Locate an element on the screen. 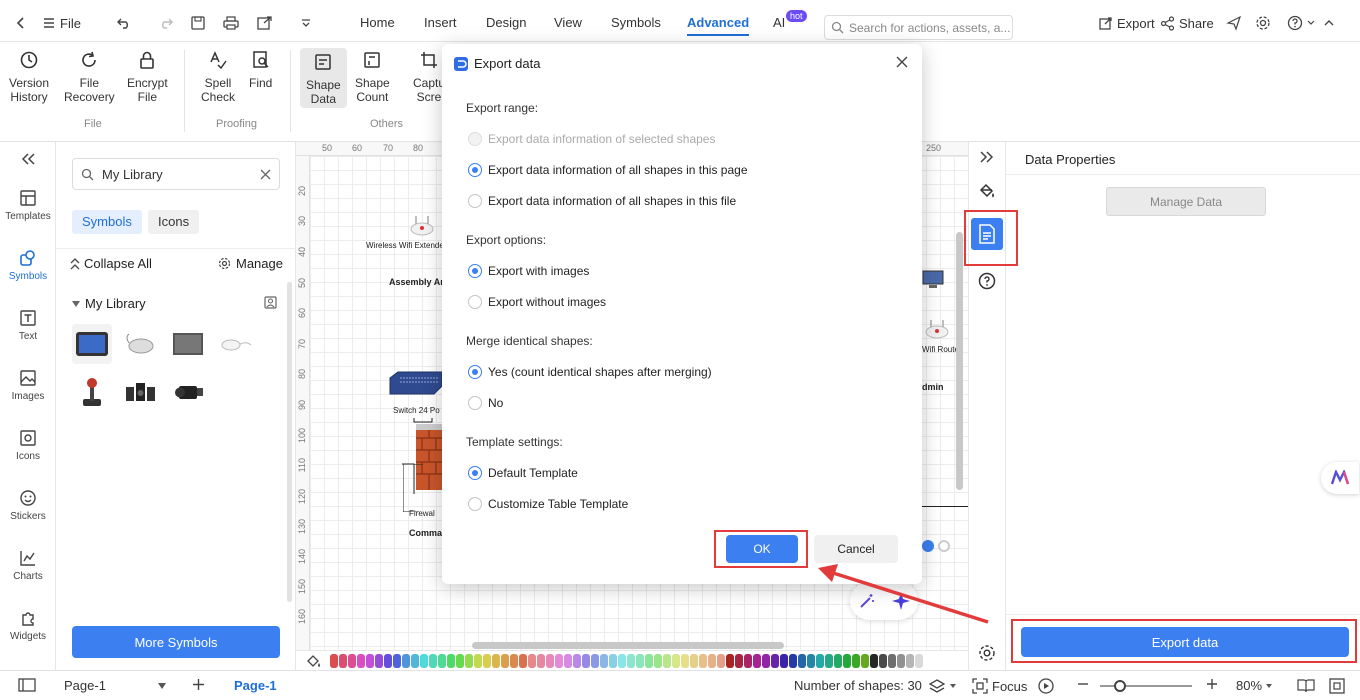  zoom-out-icon is located at coordinates (1083, 684).